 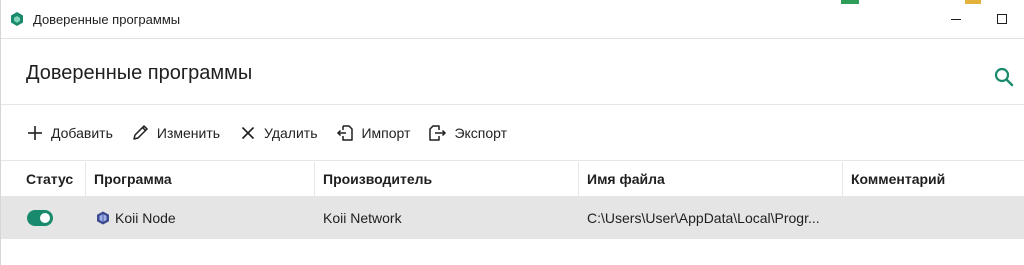 What do you see at coordinates (107, 19) in the screenshot?
I see `window-title: Доверенные программы` at bounding box center [107, 19].